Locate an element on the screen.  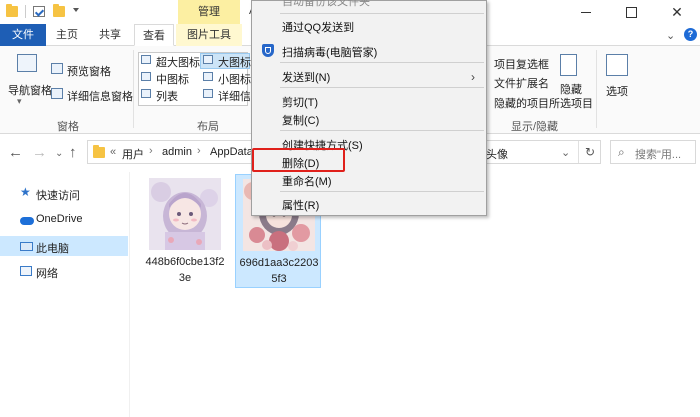
tab-share: 共享 is located at coordinates (110, 35).